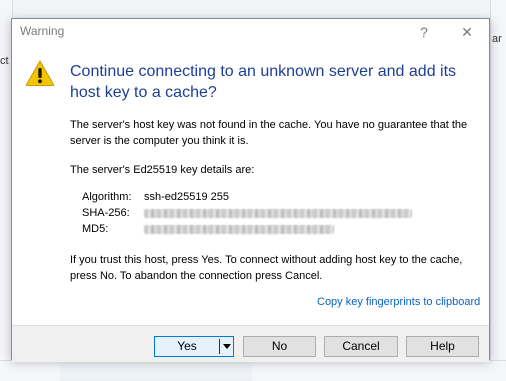 This screenshot has width=506, height=381. I want to click on key-details-intro: The server's Ed25519 key details are:, so click(162, 170).